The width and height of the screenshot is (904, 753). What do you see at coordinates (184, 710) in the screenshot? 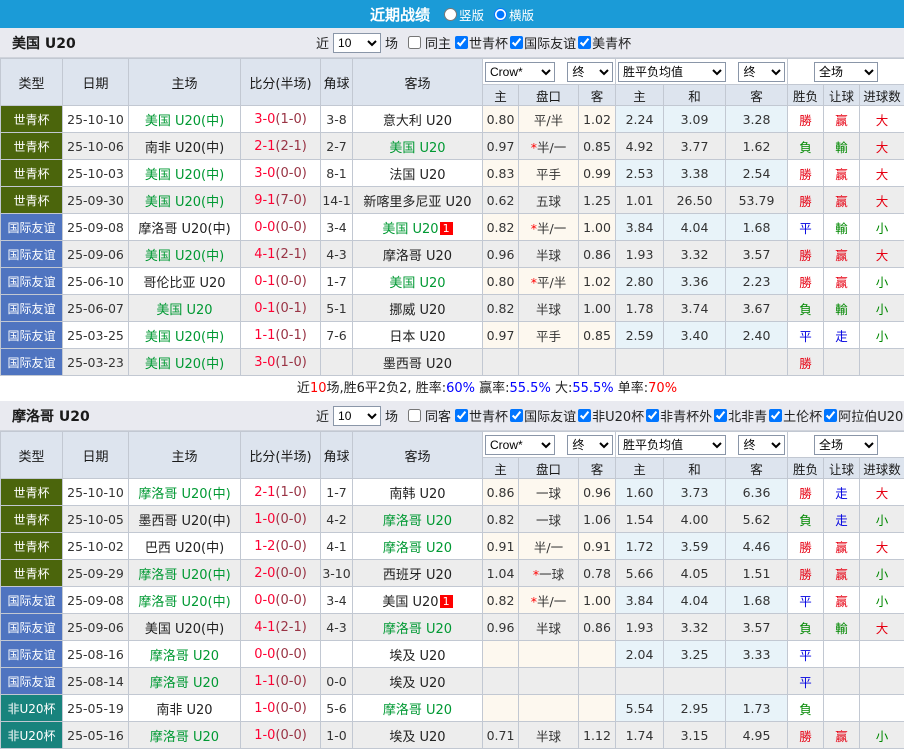
I see `team-name: 南非 U20` at bounding box center [184, 710].